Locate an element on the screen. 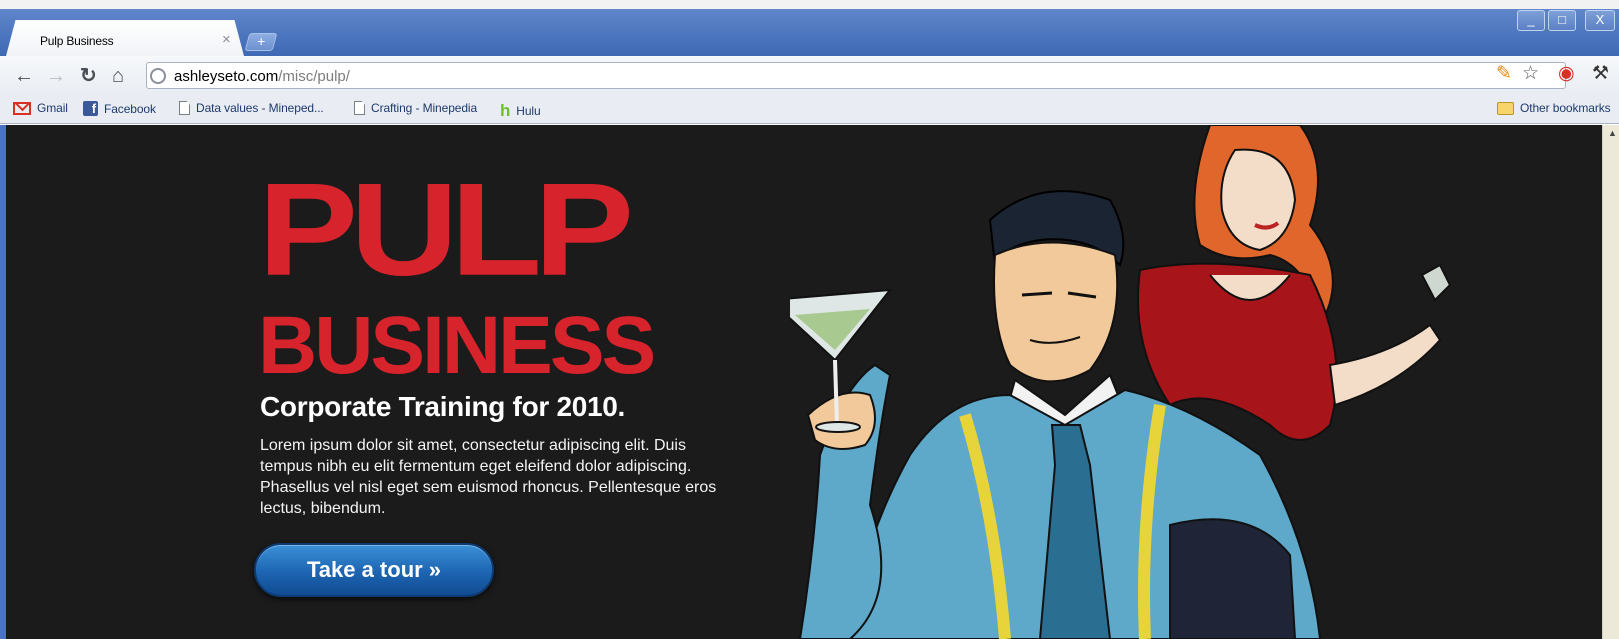  close-window-button: X is located at coordinates (1600, 20).